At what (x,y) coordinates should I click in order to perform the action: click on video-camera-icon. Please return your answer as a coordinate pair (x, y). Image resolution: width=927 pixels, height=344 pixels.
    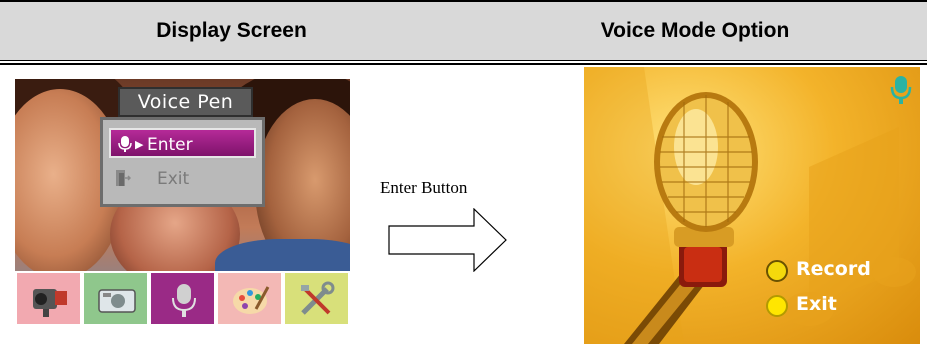
    Looking at the image, I should click on (50, 303).